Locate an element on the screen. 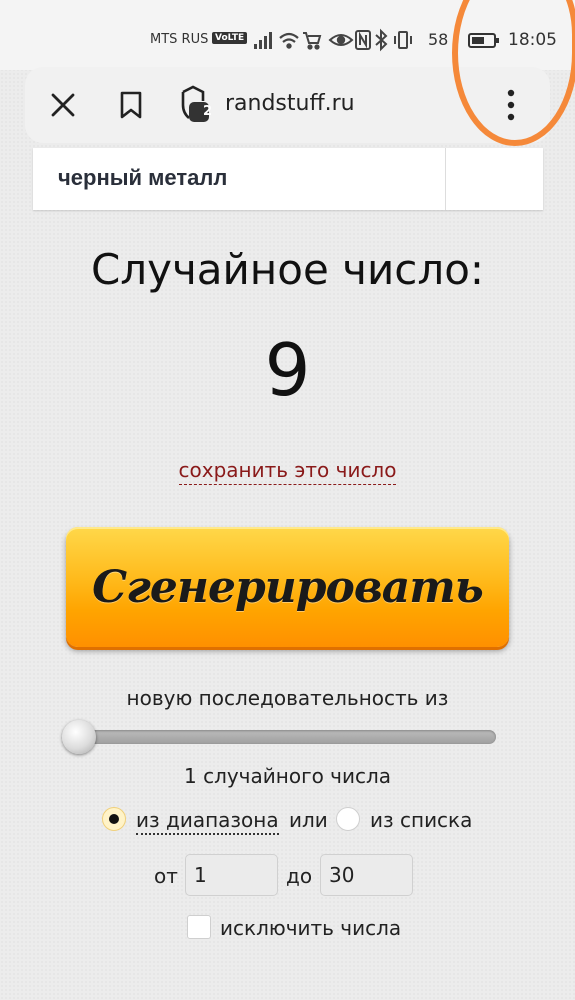 This screenshot has width=575, height=1000. clock: 18:05 is located at coordinates (532, 40).